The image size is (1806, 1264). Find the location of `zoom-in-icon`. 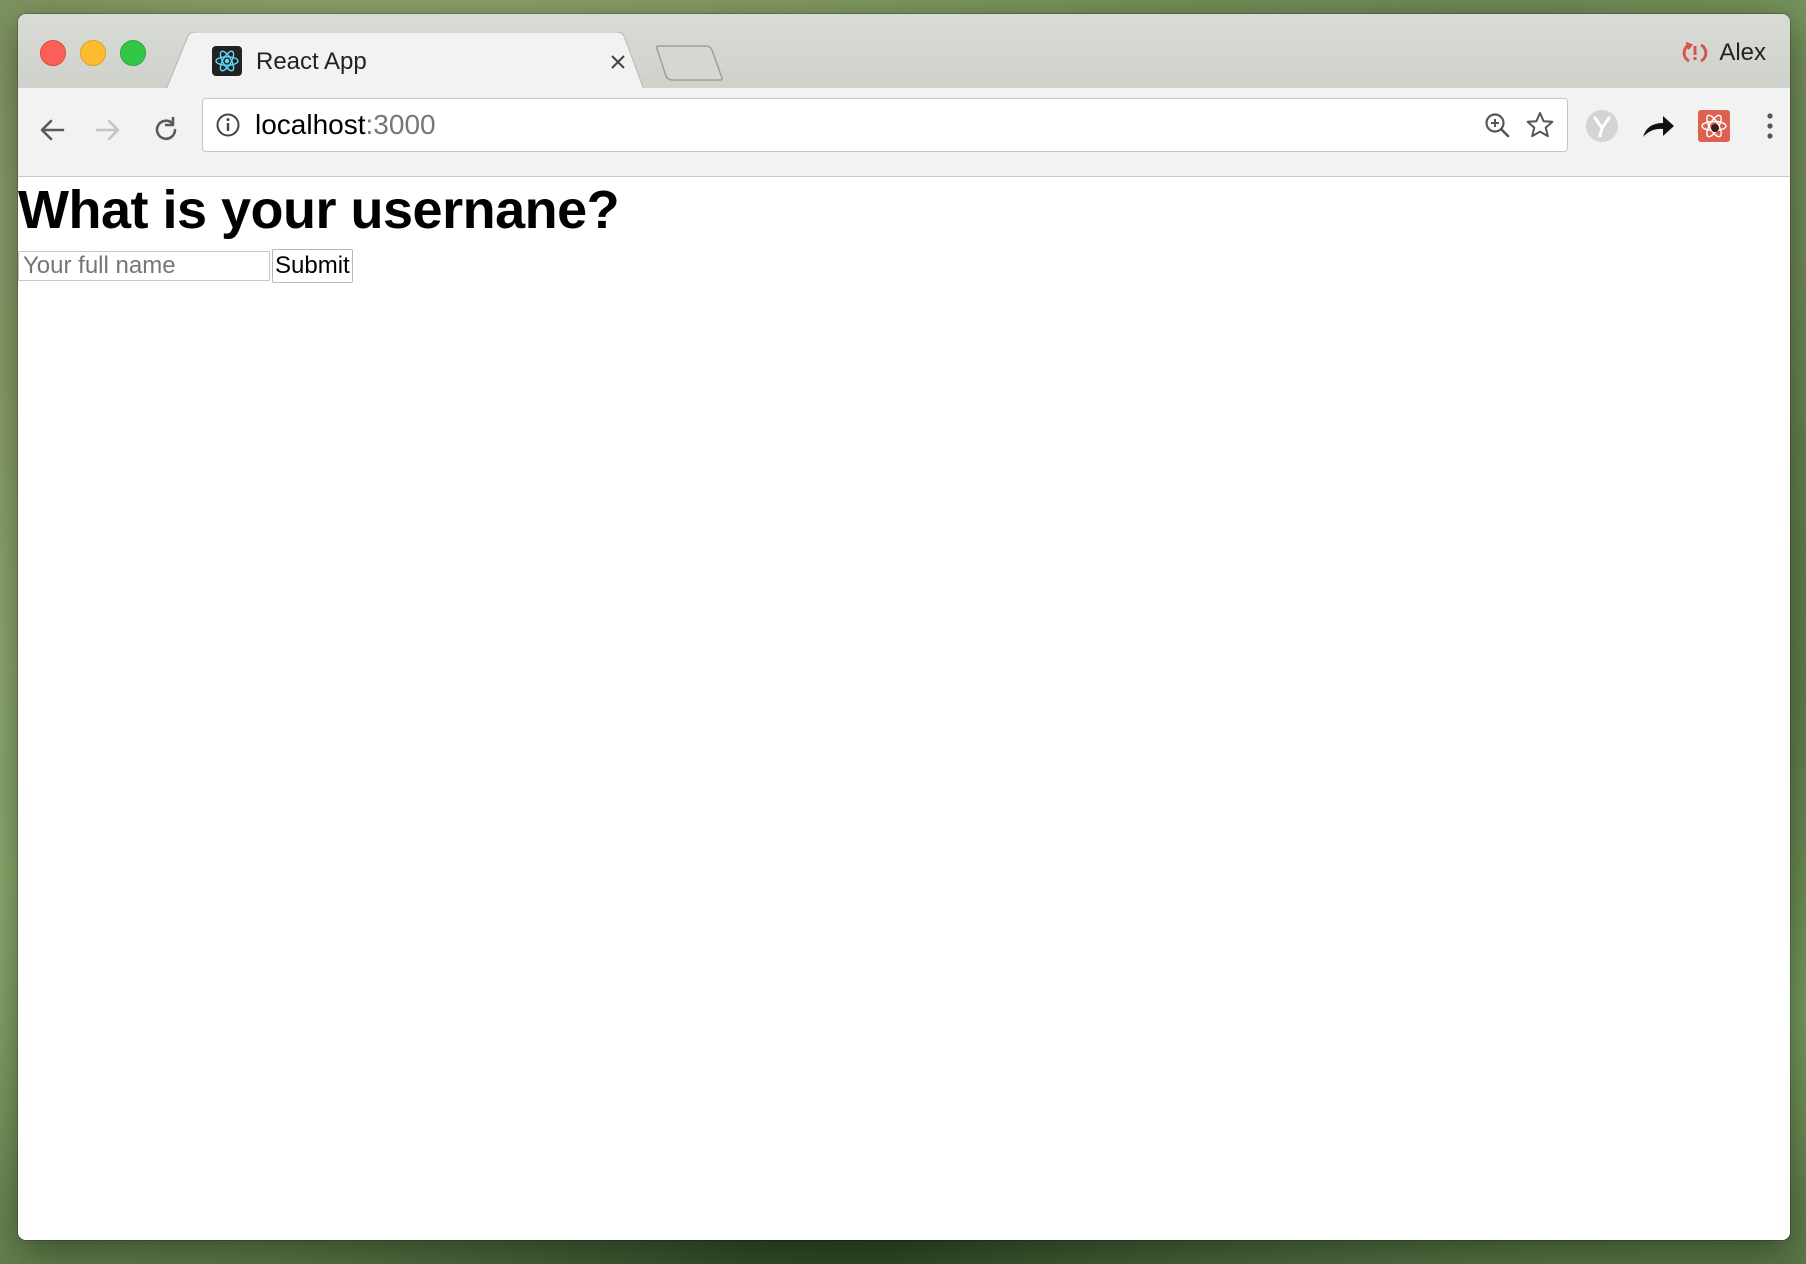

zoom-in-icon is located at coordinates (1497, 125).